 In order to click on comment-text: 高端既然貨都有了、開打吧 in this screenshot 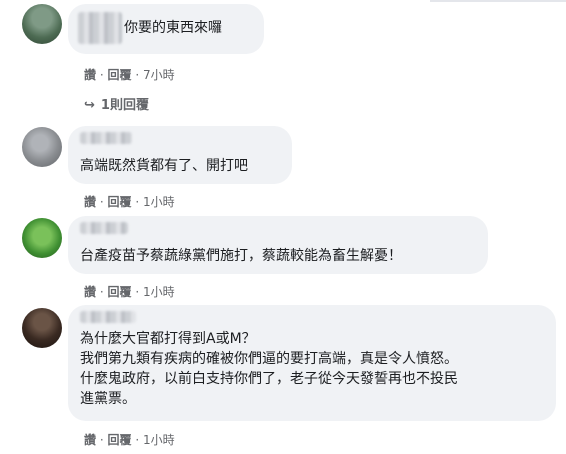, I will do `click(164, 166)`.